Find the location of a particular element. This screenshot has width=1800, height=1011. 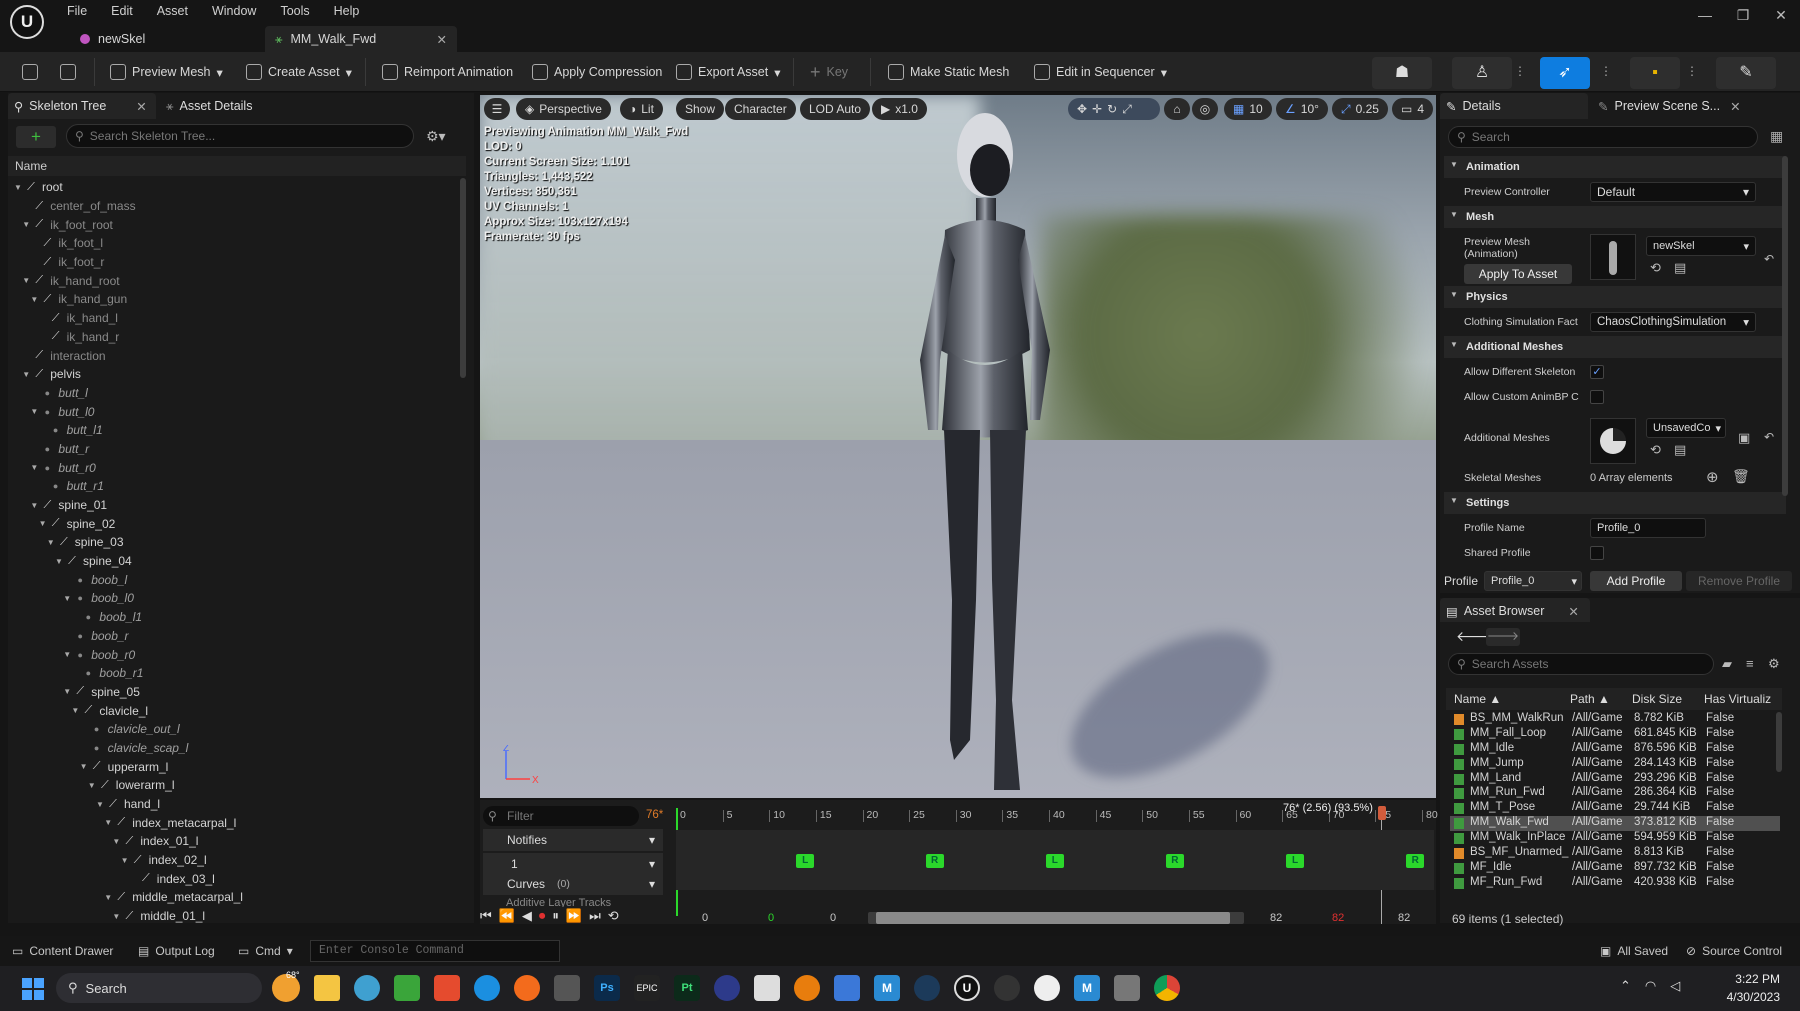

preview-mesh-button: Preview Mesh ▾ is located at coordinates (166, 72).